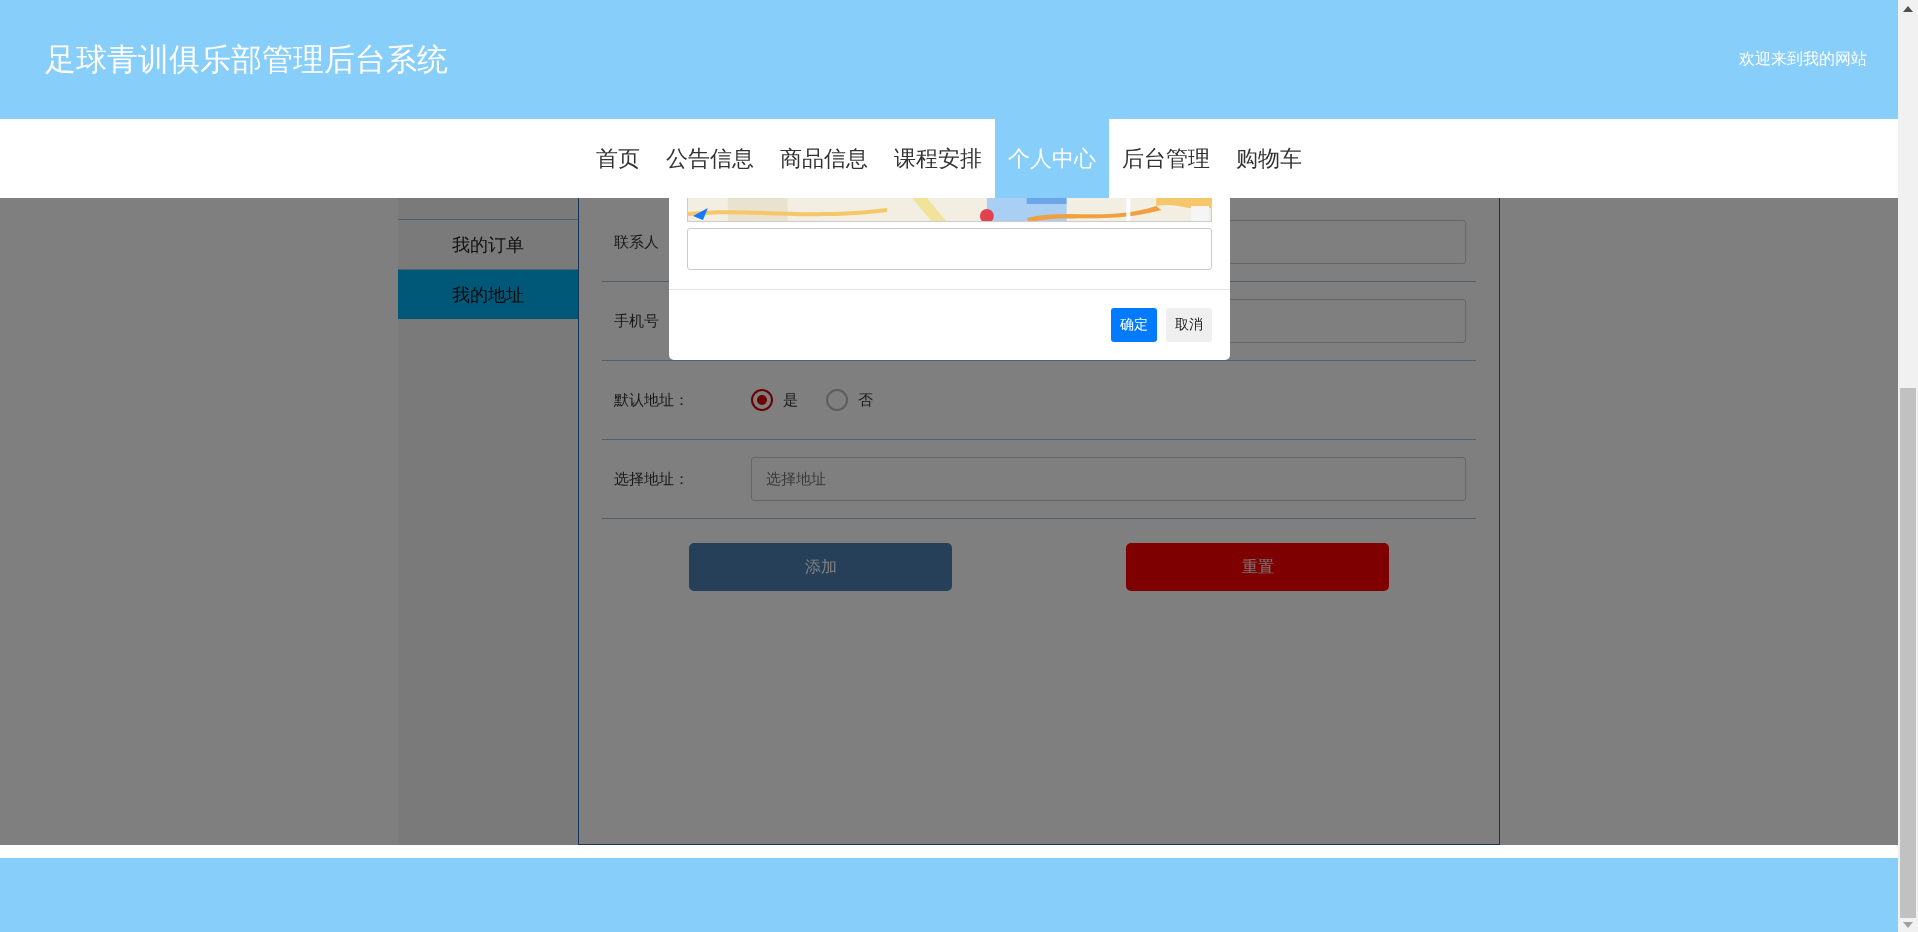 This screenshot has height=932, width=1918. Describe the element at coordinates (1189, 325) in the screenshot. I see `cancel-button: 取消` at that location.